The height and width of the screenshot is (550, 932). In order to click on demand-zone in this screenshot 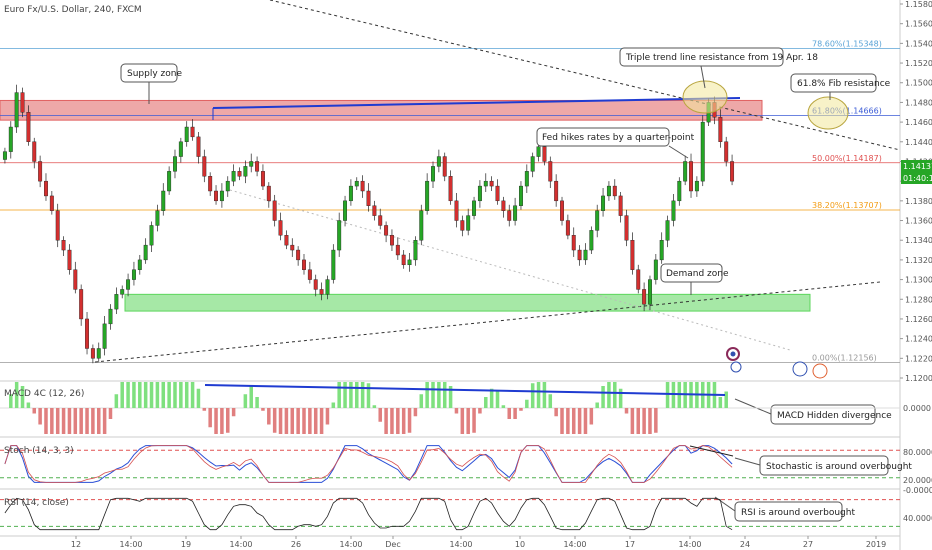, I will do `click(467, 302)`.